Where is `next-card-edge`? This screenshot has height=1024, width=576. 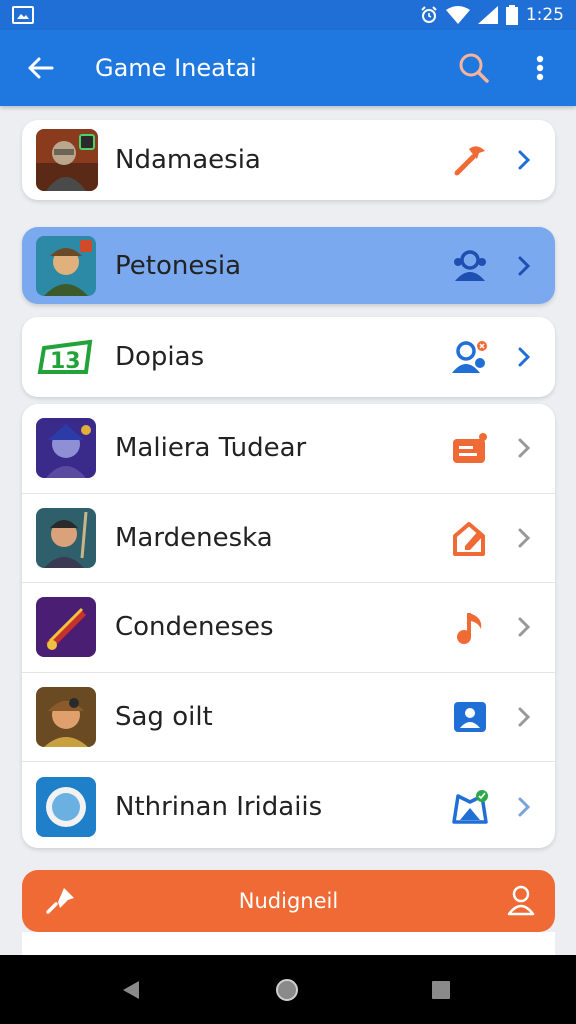
next-card-edge is located at coordinates (288, 944).